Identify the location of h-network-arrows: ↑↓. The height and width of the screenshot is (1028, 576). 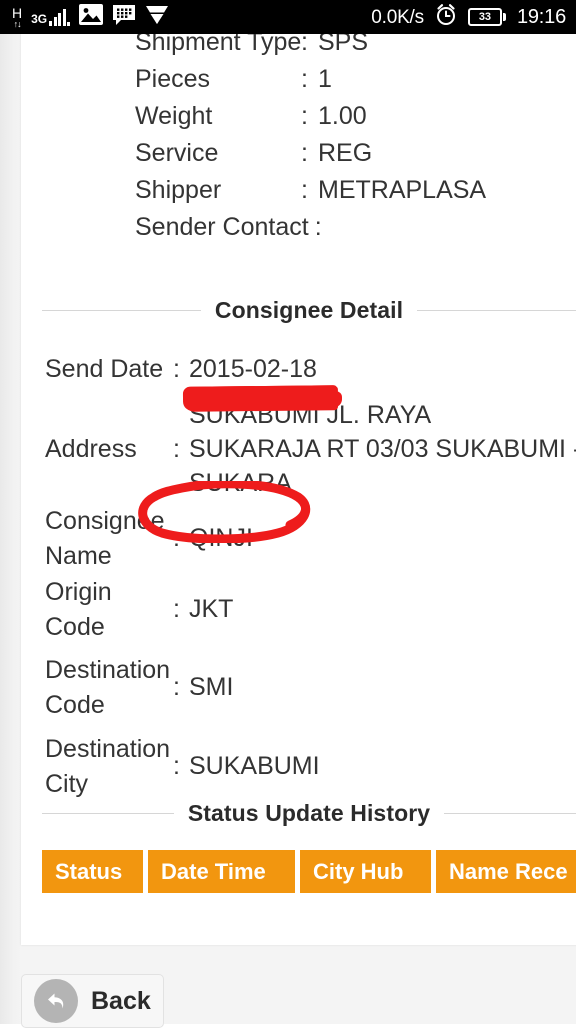
(17, 23).